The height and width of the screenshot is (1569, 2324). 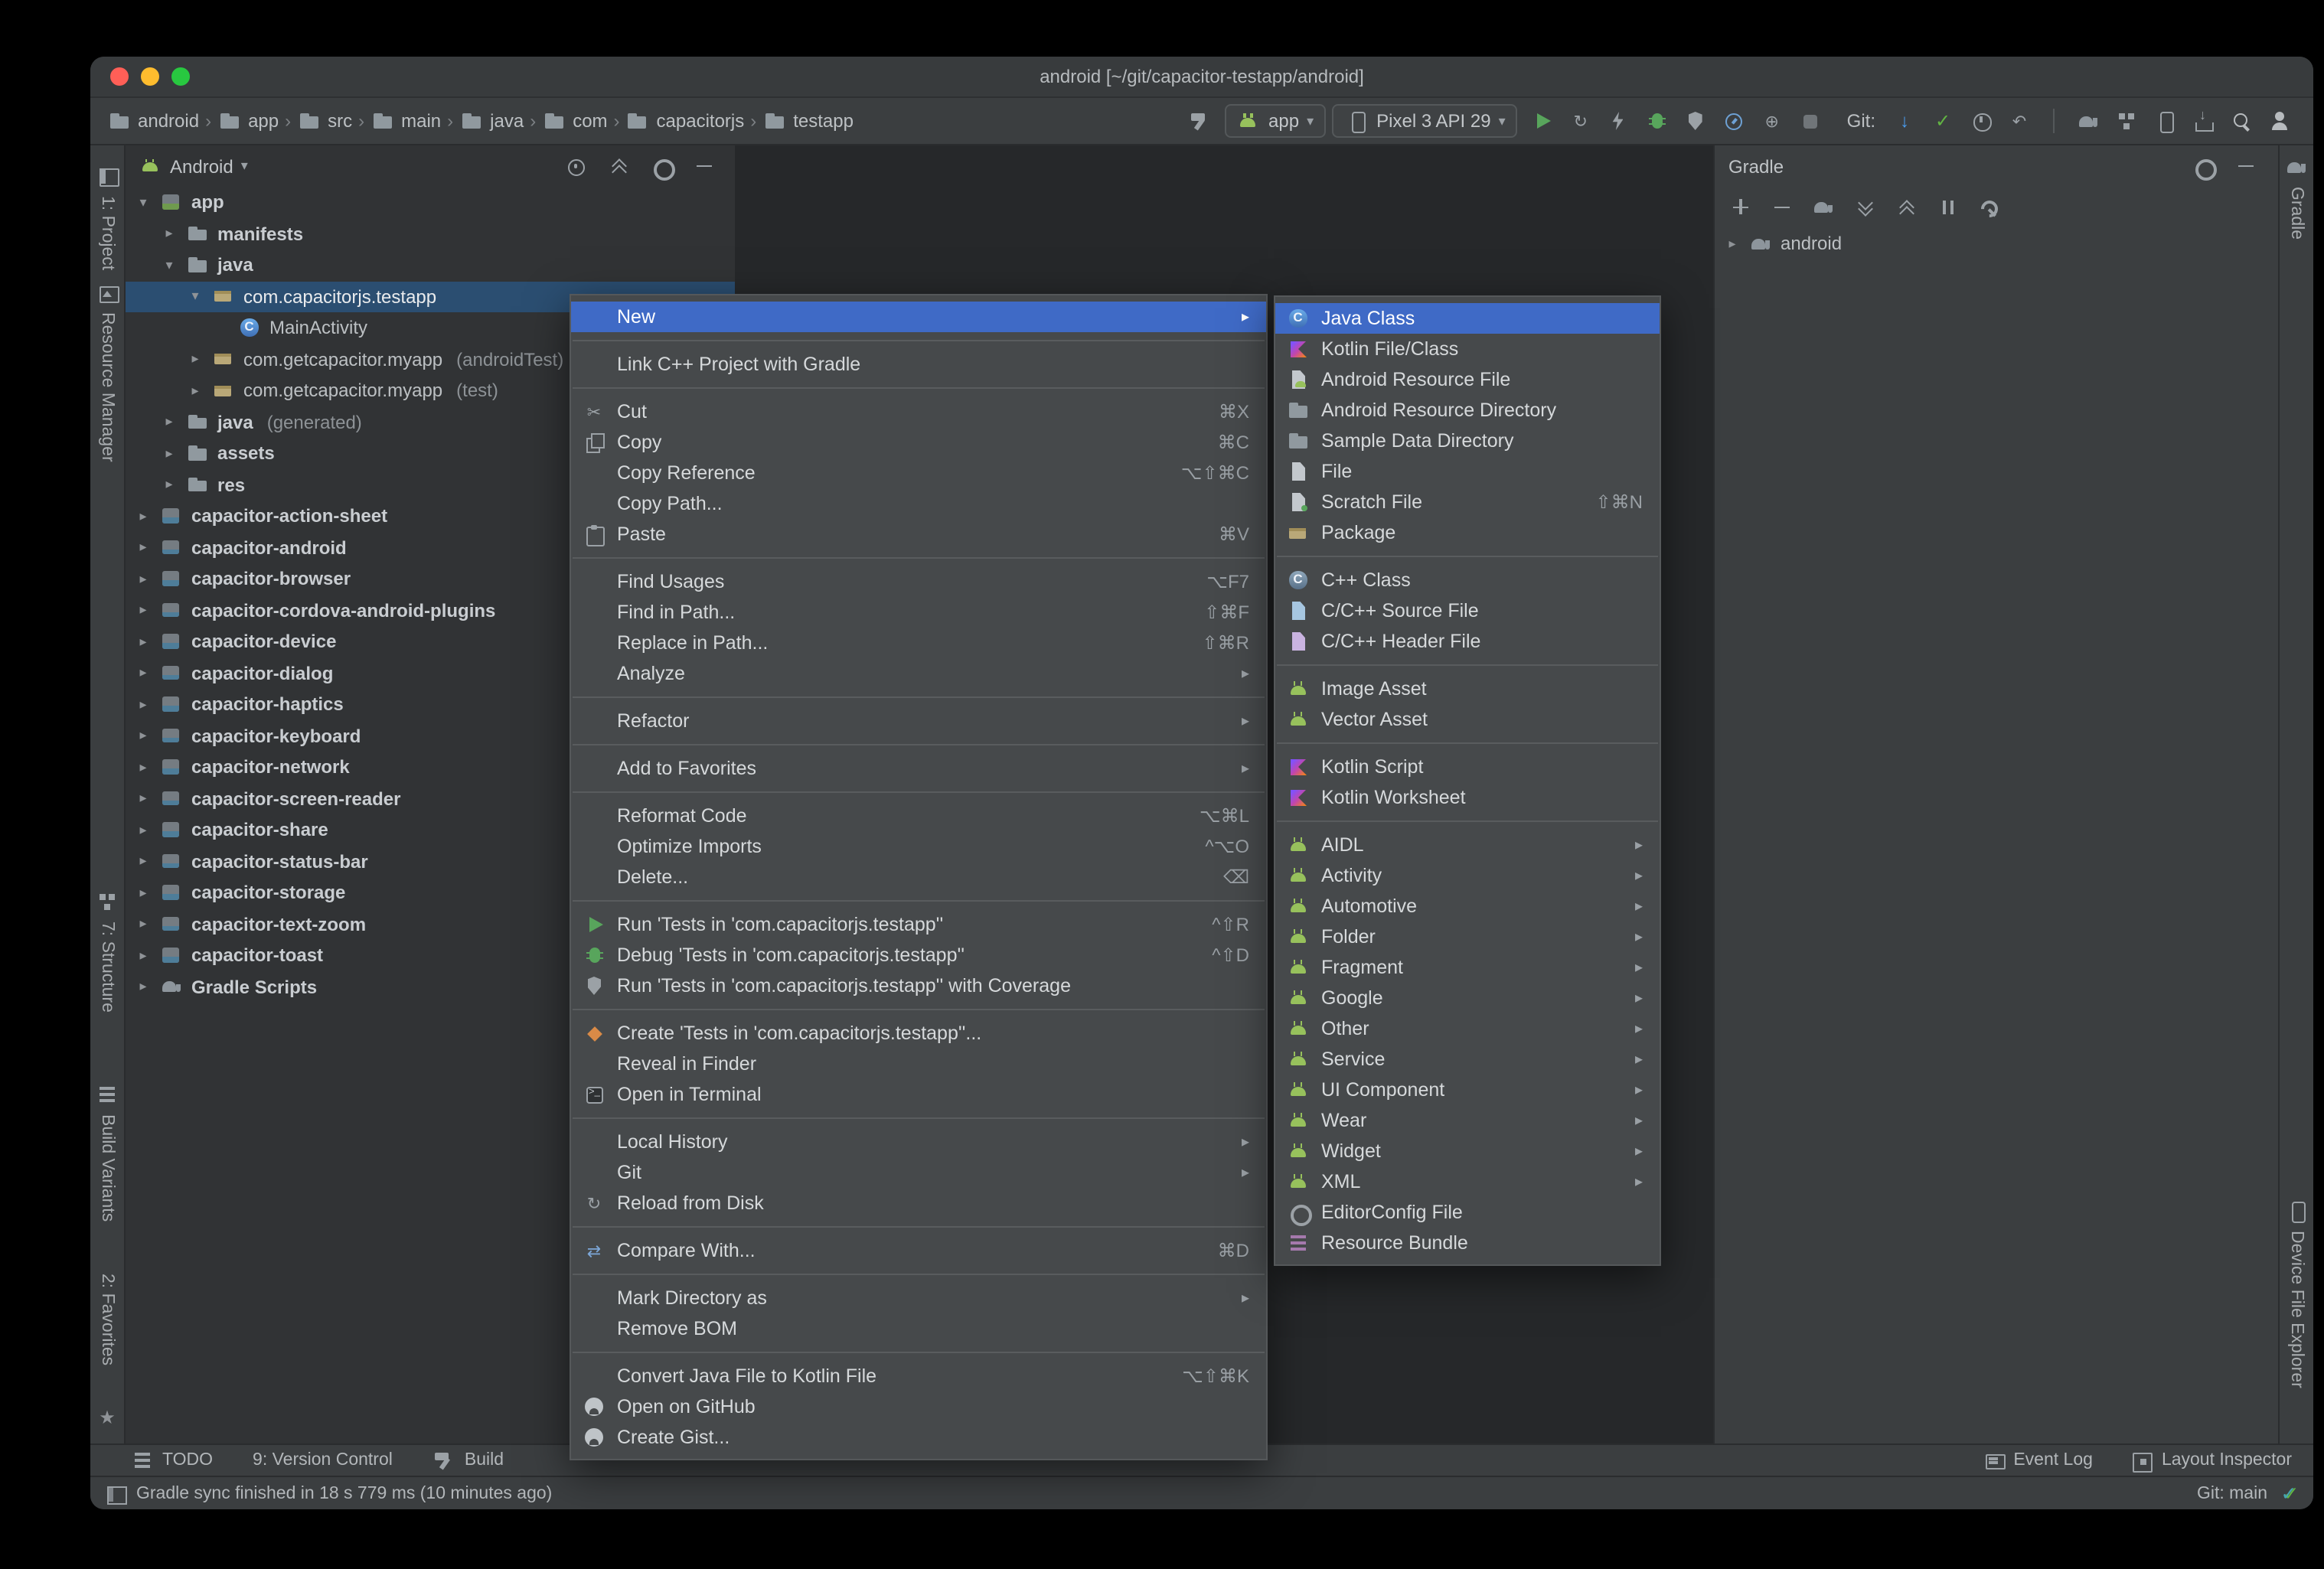 What do you see at coordinates (704, 166) in the screenshot?
I see `hide-panel-button` at bounding box center [704, 166].